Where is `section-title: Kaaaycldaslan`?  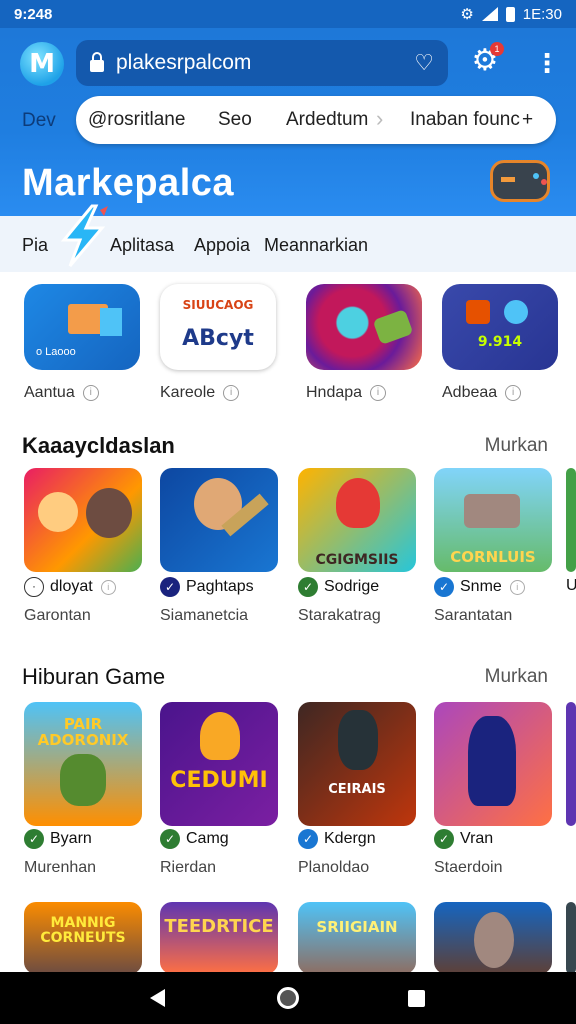 section-title: Kaaaycldaslan is located at coordinates (98, 445).